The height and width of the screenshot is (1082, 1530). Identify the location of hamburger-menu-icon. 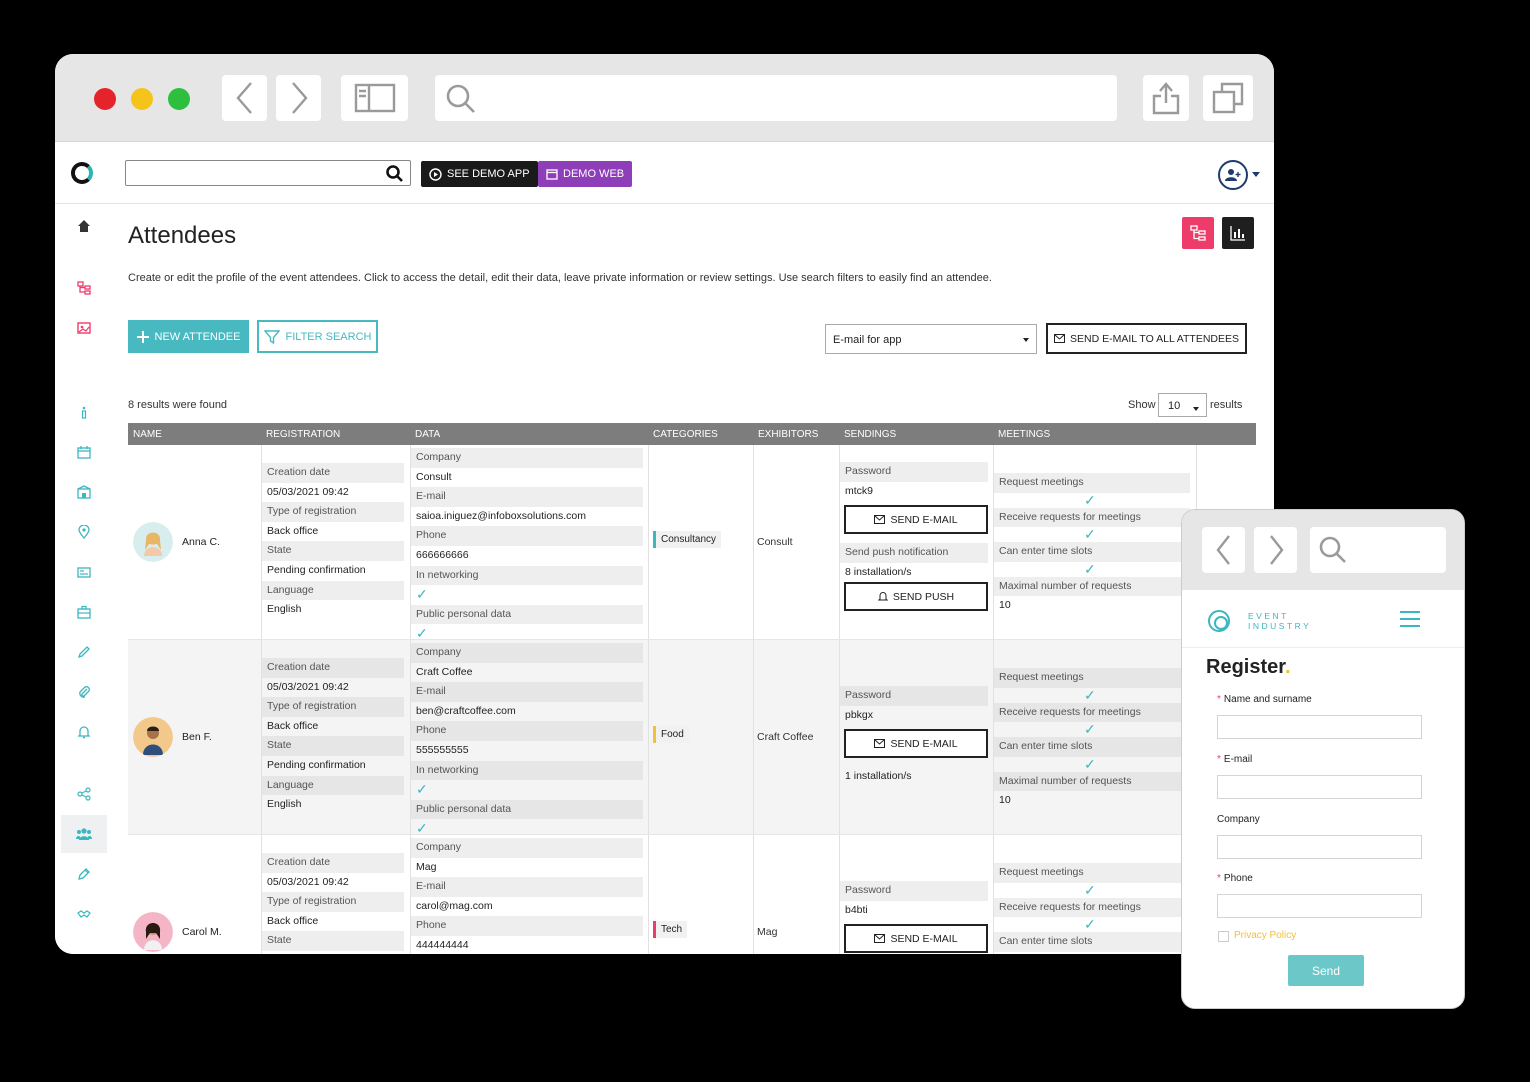
(1410, 621).